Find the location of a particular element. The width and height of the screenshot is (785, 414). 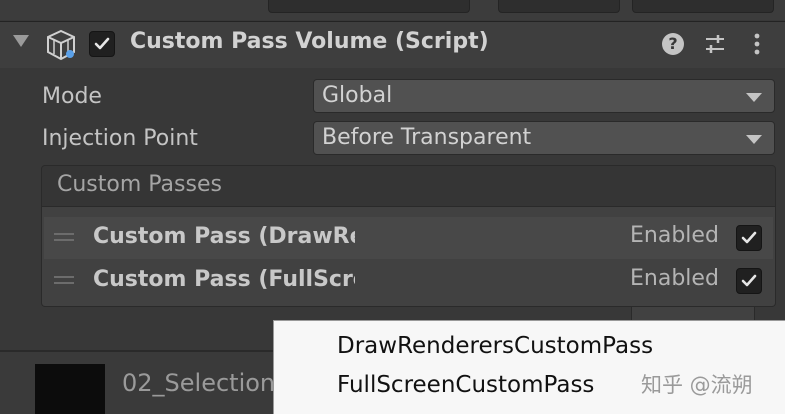

custom-pass-volume-cube-icon is located at coordinates (61, 45).